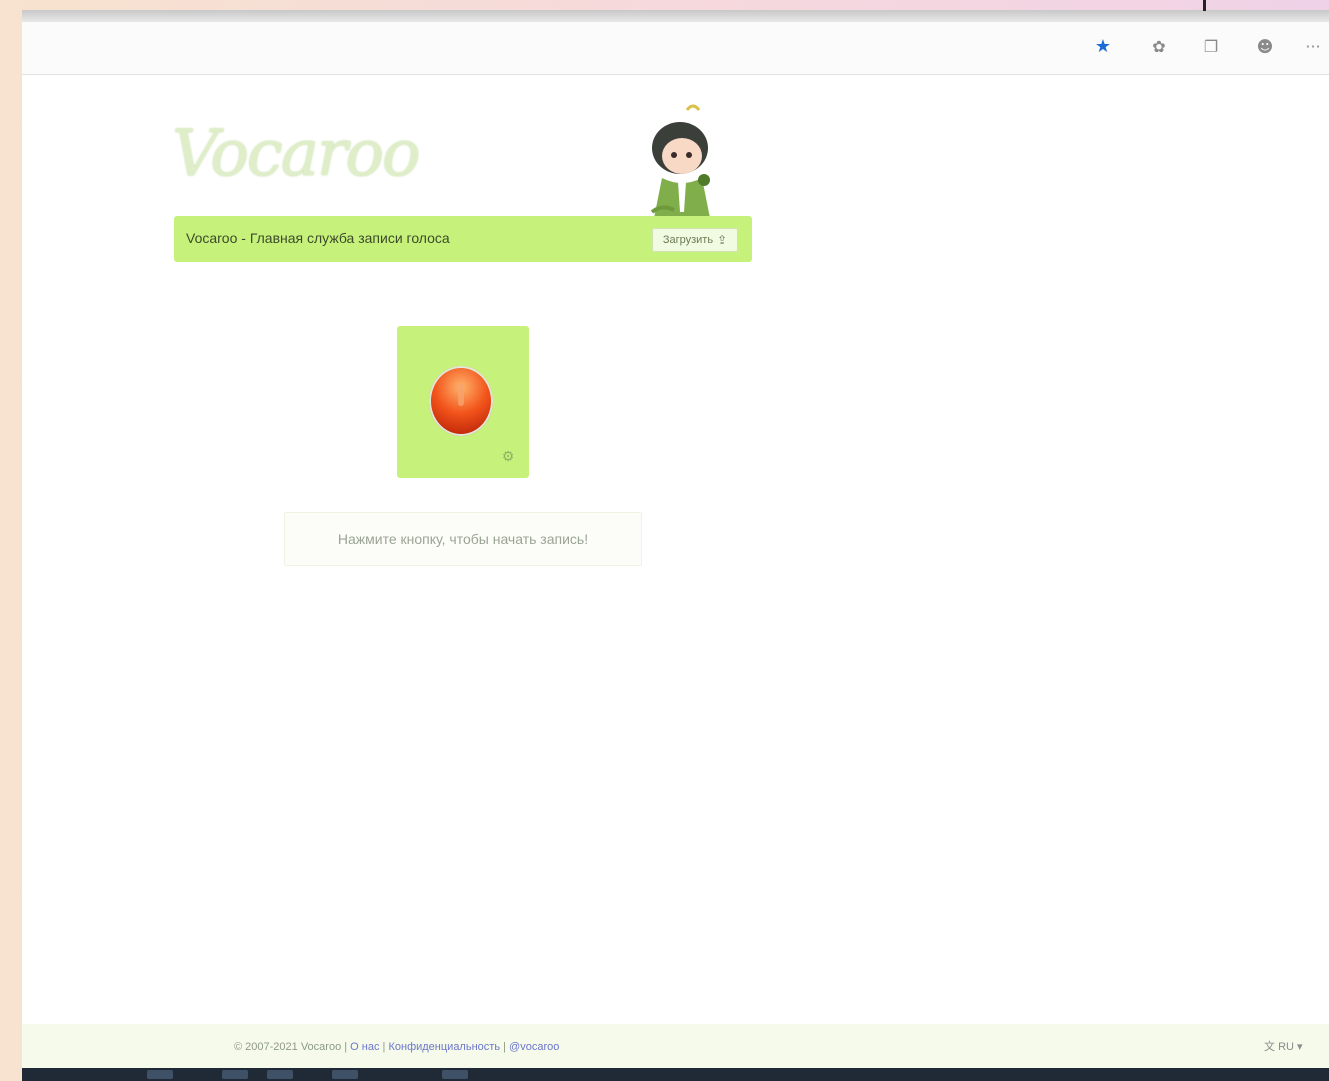 Image resolution: width=1329 pixels, height=1081 pixels. Describe the element at coordinates (1269, 1047) in the screenshot. I see `translate-icon: 文` at that location.